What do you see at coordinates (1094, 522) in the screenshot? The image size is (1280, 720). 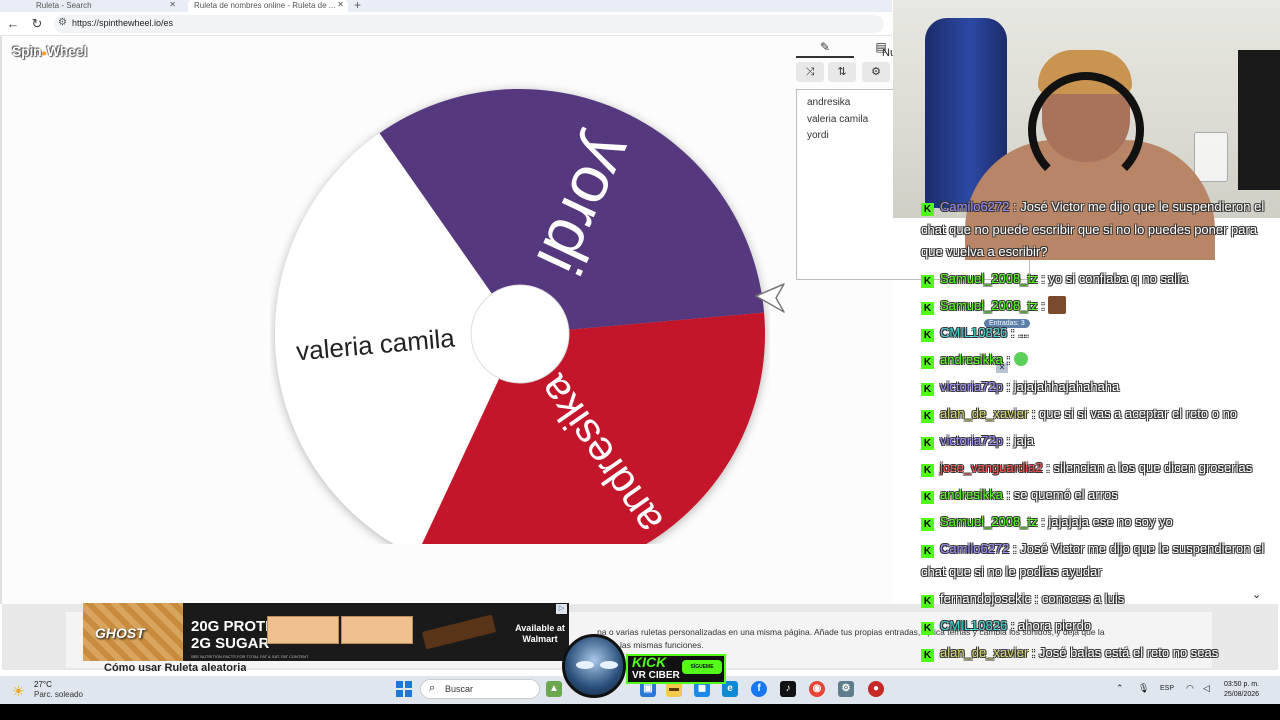 I see `chat-message: K Samuel_2008_tz : jajajaja ese no soy yo` at bounding box center [1094, 522].